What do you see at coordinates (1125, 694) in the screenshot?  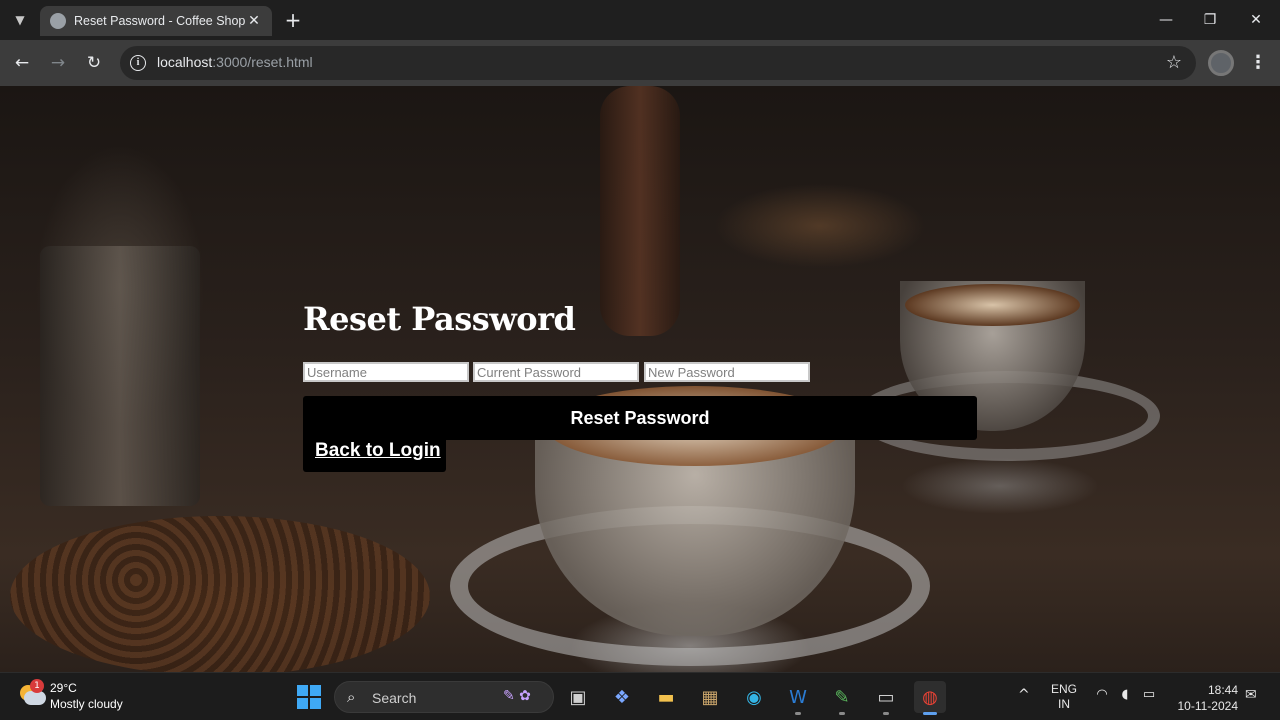 I see `volume-icon: ◖` at bounding box center [1125, 694].